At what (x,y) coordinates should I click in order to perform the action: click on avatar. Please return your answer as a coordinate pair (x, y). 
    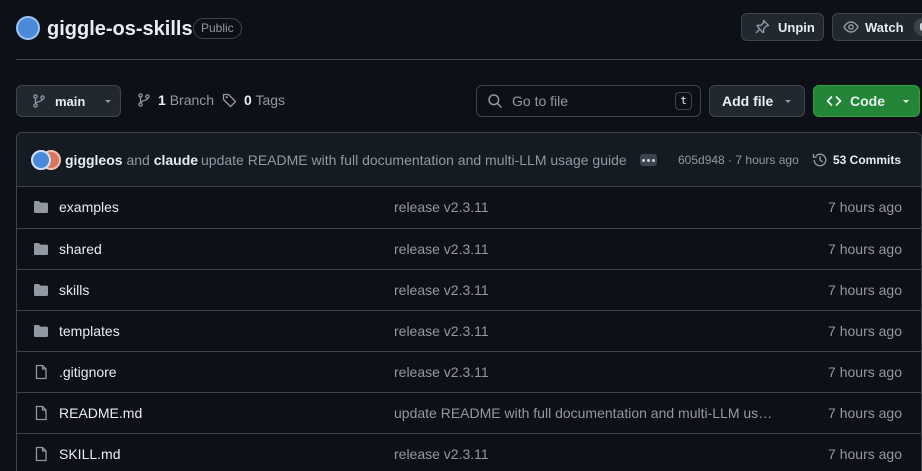
    Looking at the image, I should click on (41, 160).